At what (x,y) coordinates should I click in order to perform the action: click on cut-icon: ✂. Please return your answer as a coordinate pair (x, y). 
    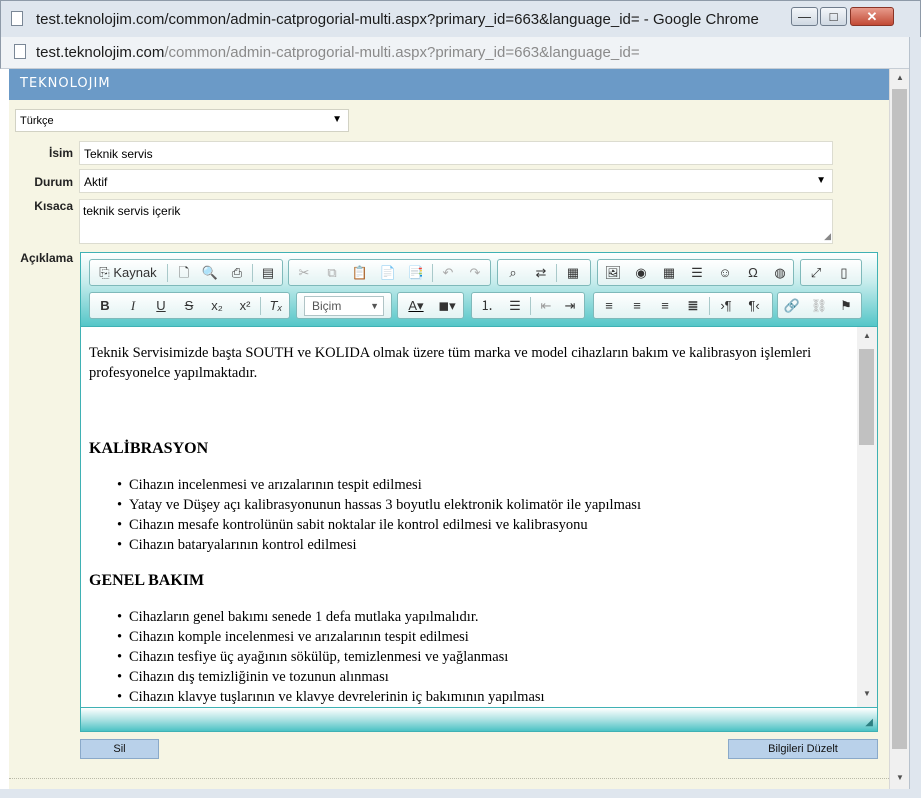
    Looking at the image, I should click on (304, 273).